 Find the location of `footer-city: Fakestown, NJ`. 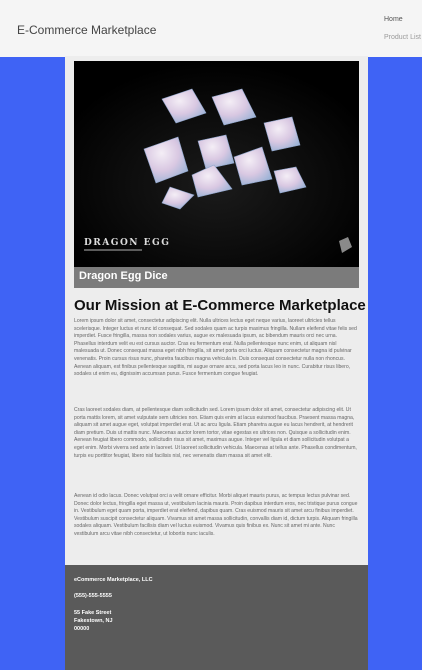

footer-city: Fakestown, NJ is located at coordinates (93, 621).